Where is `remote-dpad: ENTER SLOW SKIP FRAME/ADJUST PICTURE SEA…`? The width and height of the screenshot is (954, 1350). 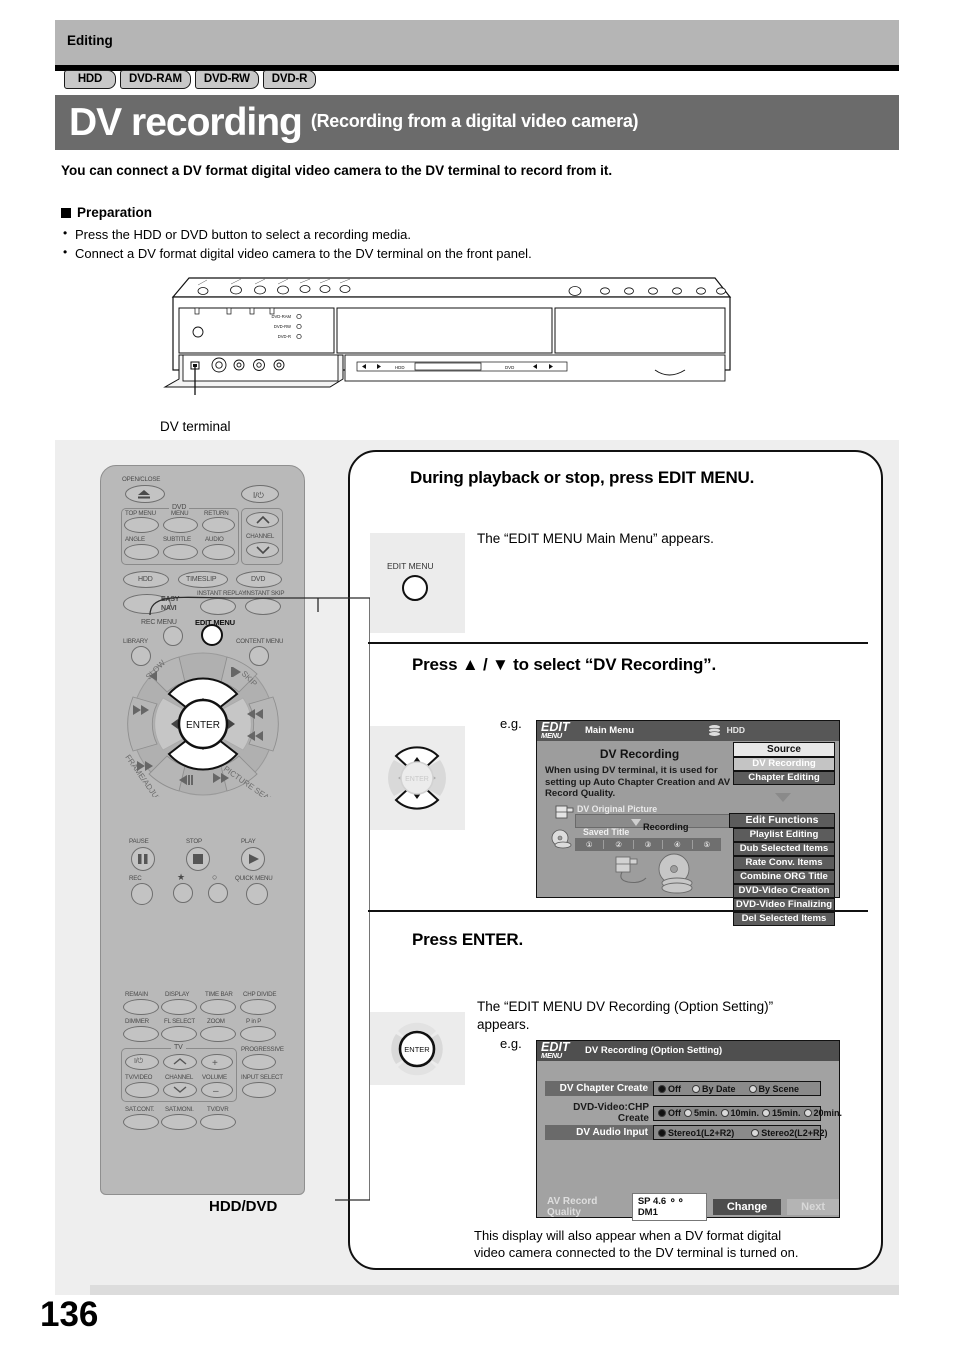
remote-dpad: ENTER SLOW SKIP FRAME/ADJUST PICTURE SEA… is located at coordinates (203, 724).